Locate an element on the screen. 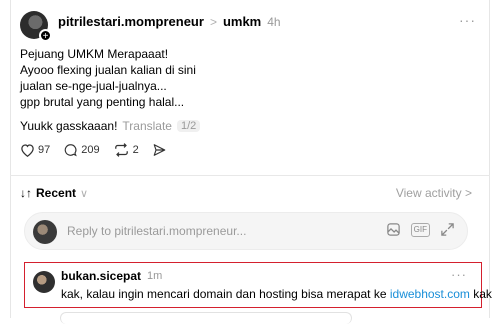 The image size is (500, 324). chevron-down-icon: ∨ is located at coordinates (84, 193).